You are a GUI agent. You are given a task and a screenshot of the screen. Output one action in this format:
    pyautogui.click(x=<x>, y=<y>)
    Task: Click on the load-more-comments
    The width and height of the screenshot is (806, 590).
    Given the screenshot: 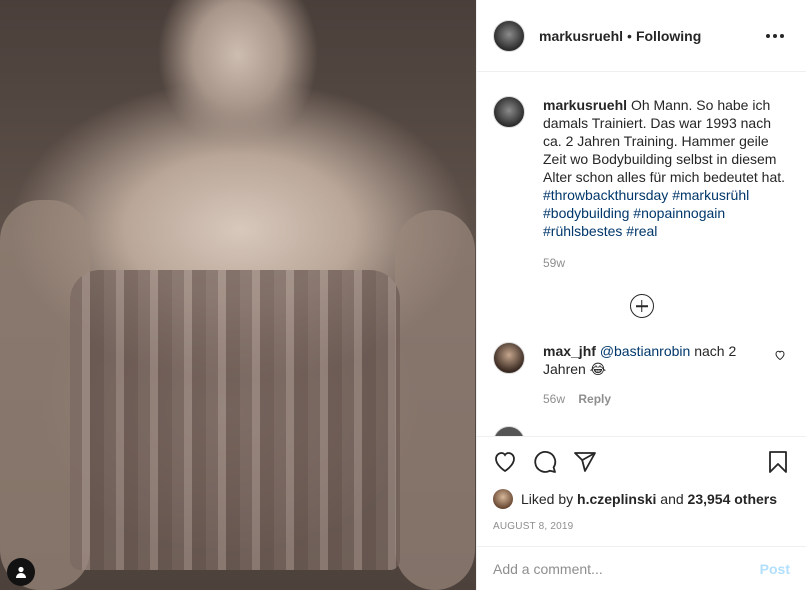 What is the action you would take?
    pyautogui.click(x=641, y=306)
    